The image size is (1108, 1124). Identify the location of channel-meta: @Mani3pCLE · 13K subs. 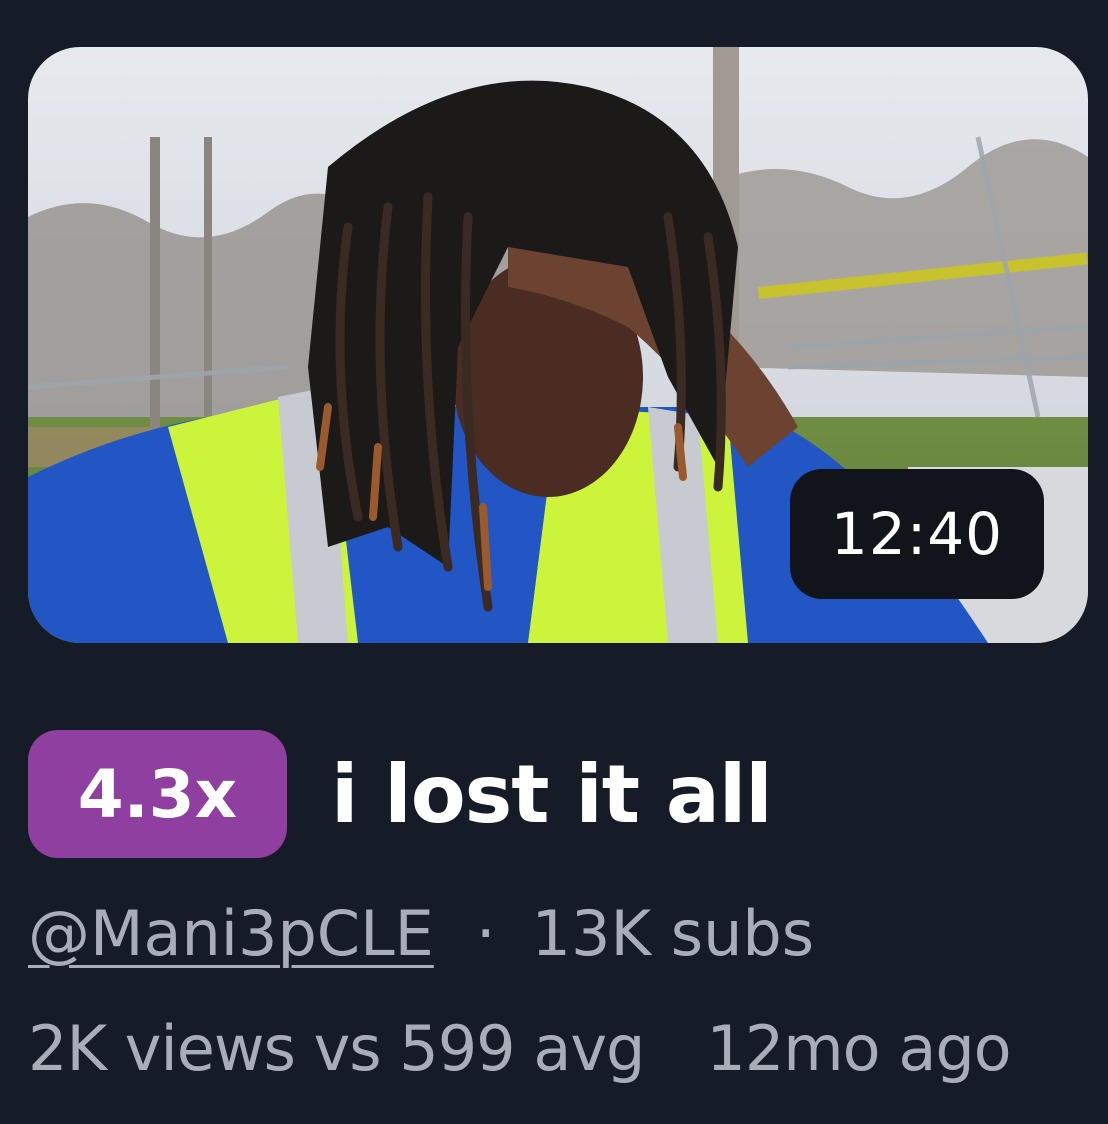
(421, 933).